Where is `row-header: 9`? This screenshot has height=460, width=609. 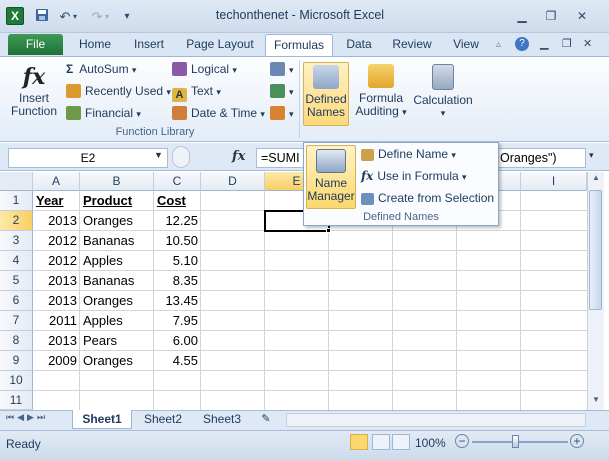
row-header: 9 is located at coordinates (16, 361).